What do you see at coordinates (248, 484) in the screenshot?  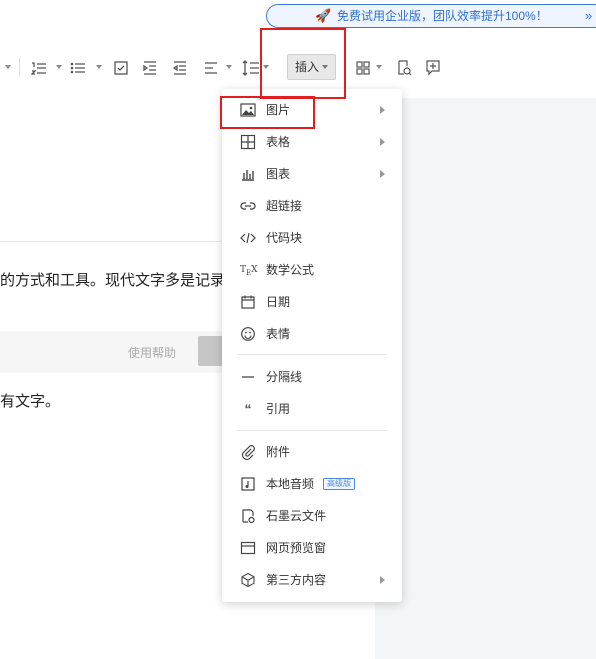 I see `audio-icon` at bounding box center [248, 484].